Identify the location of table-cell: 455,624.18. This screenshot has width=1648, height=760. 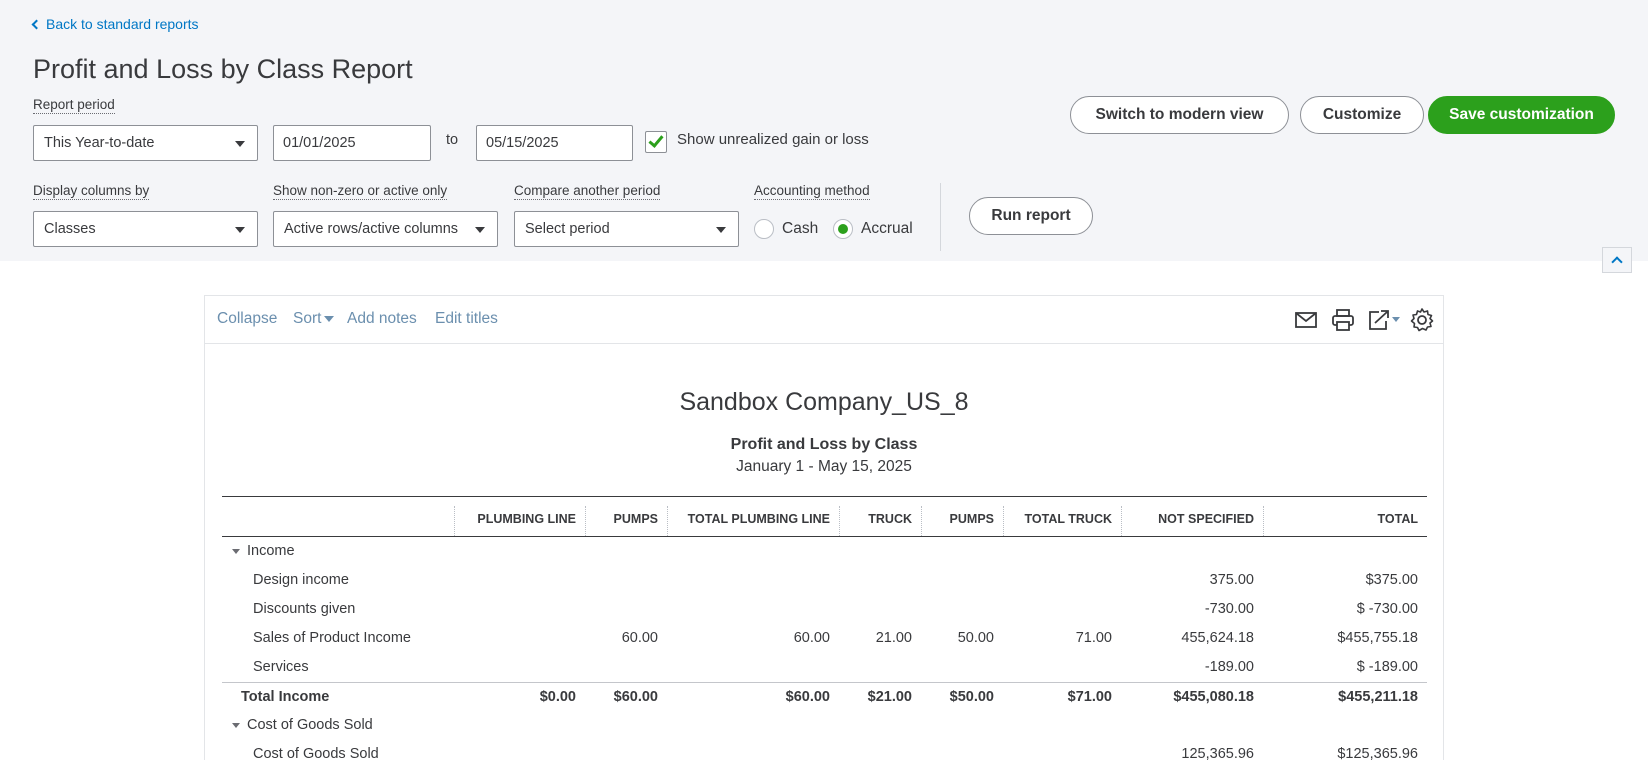
(1192, 638).